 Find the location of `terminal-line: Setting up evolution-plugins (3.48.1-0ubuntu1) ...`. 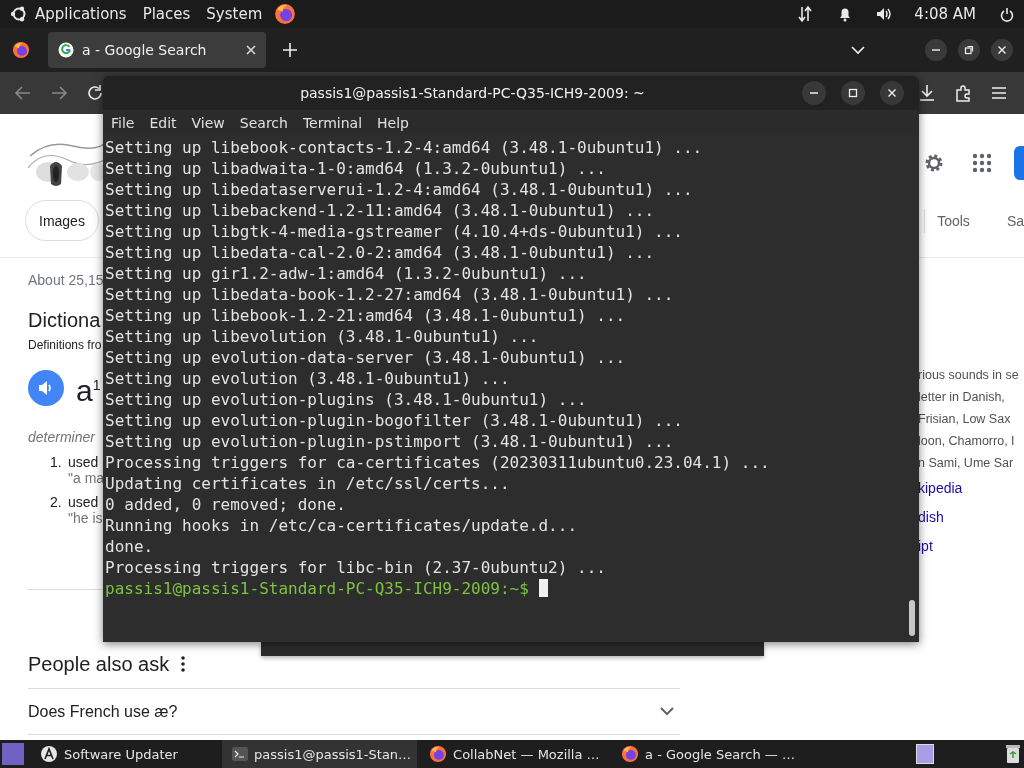

terminal-line: Setting up evolution-plugins (3.48.1-0ubuntu1) ... is located at coordinates (346, 399).